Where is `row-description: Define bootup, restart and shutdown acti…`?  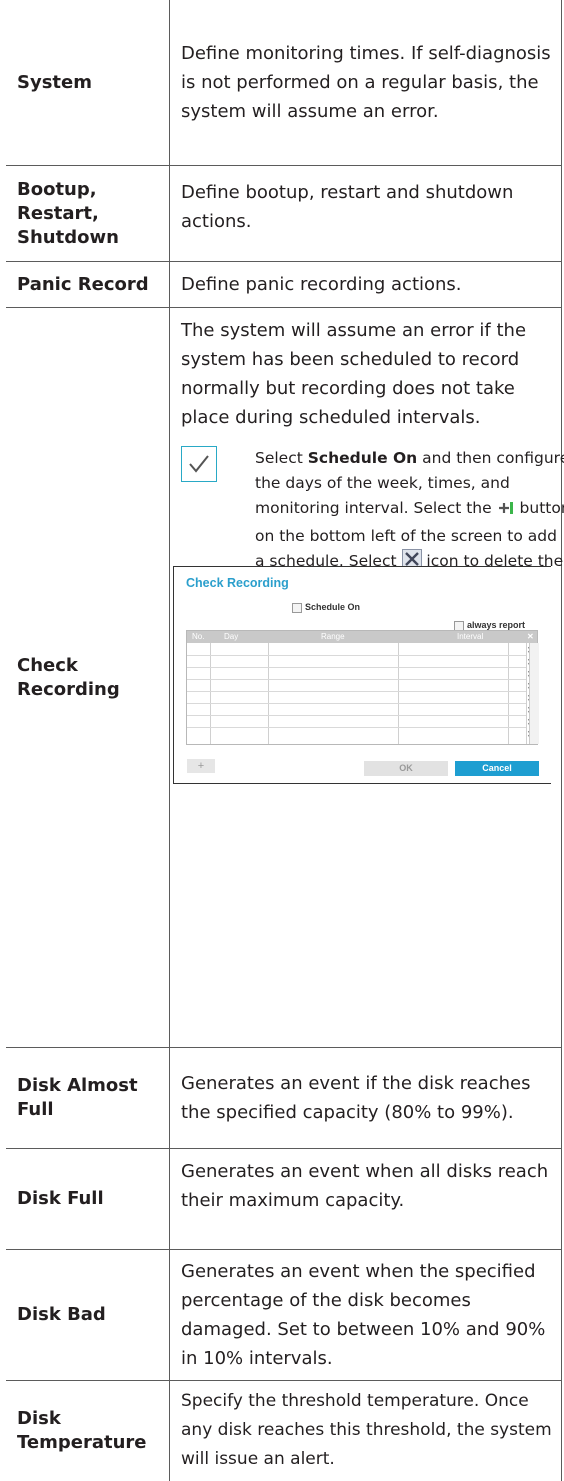 row-description: Define bootup, restart and shutdown acti… is located at coordinates (365, 213).